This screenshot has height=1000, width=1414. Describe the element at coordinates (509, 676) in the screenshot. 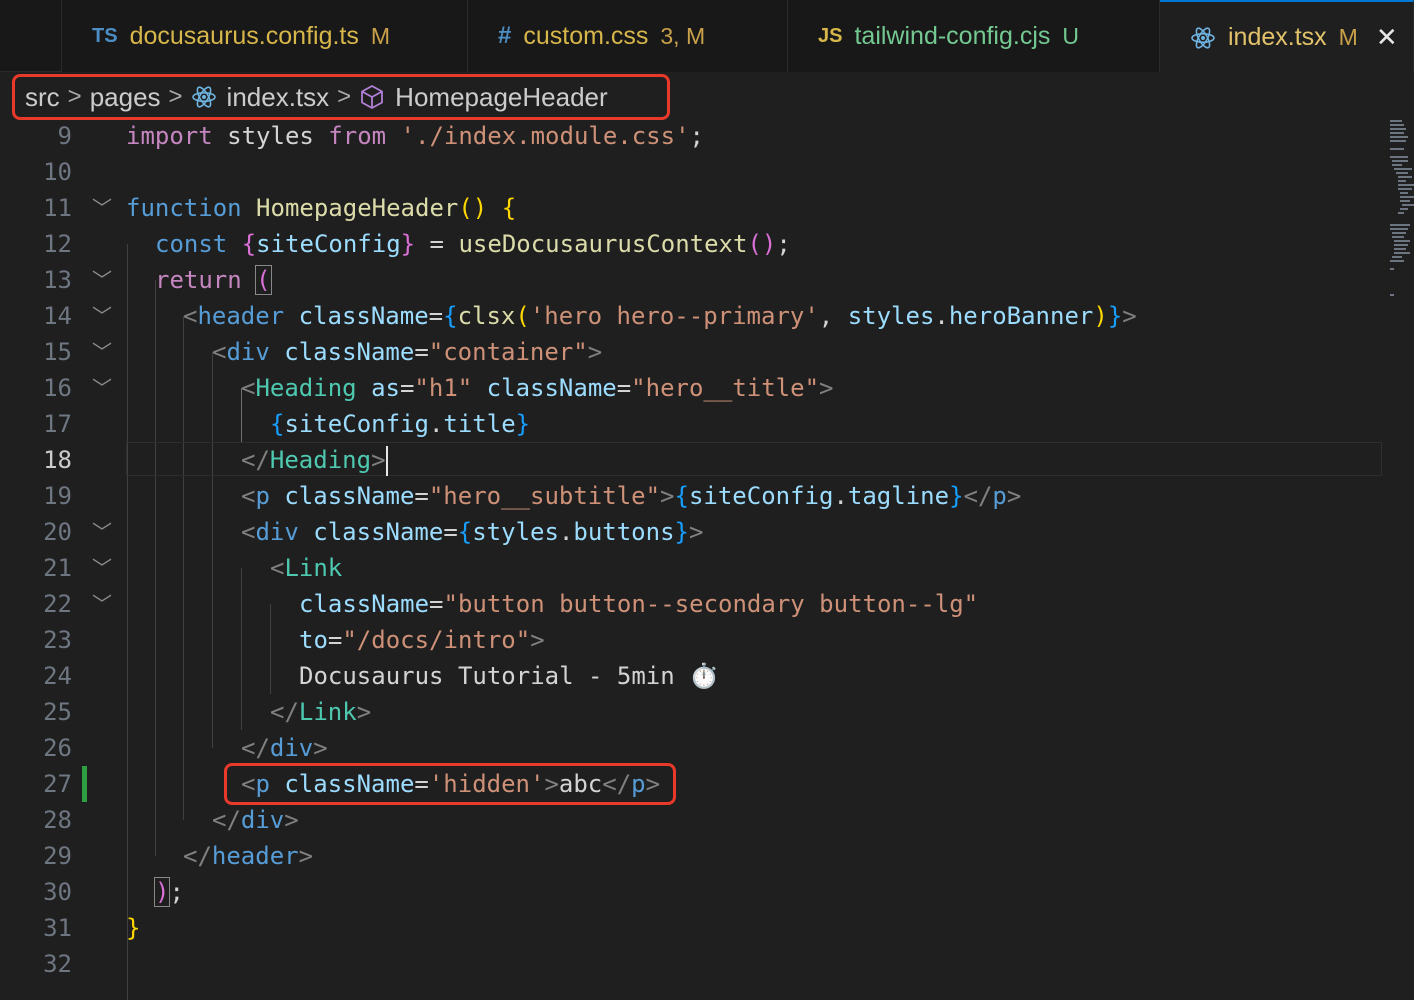

I see `line-content: Docusaurus Tutorial - 5min ⏱️` at that location.